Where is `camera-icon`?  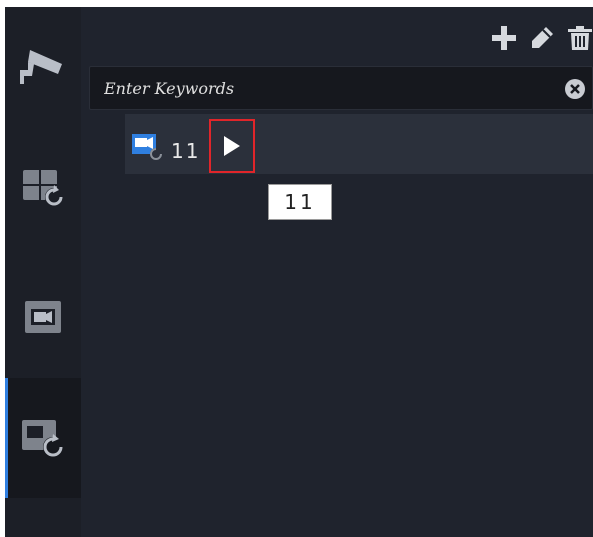 camera-icon is located at coordinates (41, 67).